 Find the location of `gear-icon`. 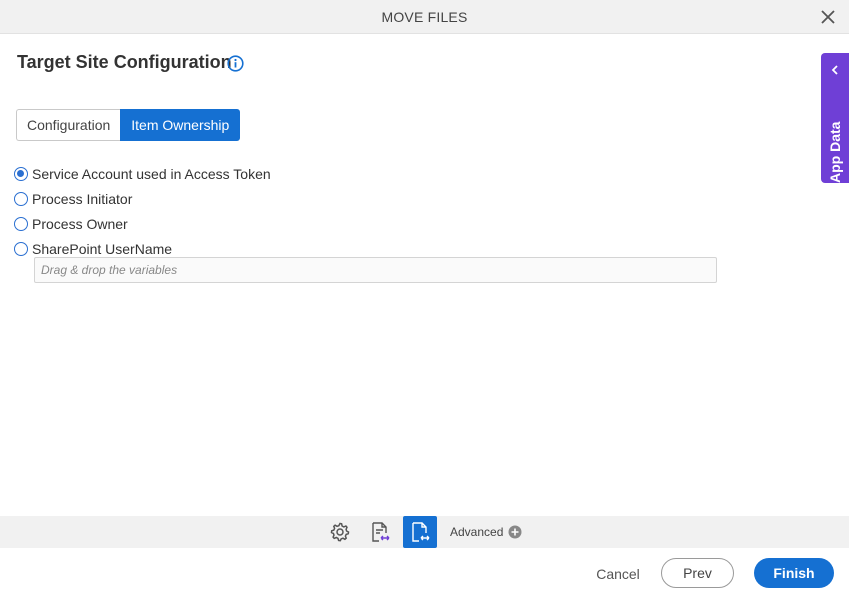

gear-icon is located at coordinates (340, 532).